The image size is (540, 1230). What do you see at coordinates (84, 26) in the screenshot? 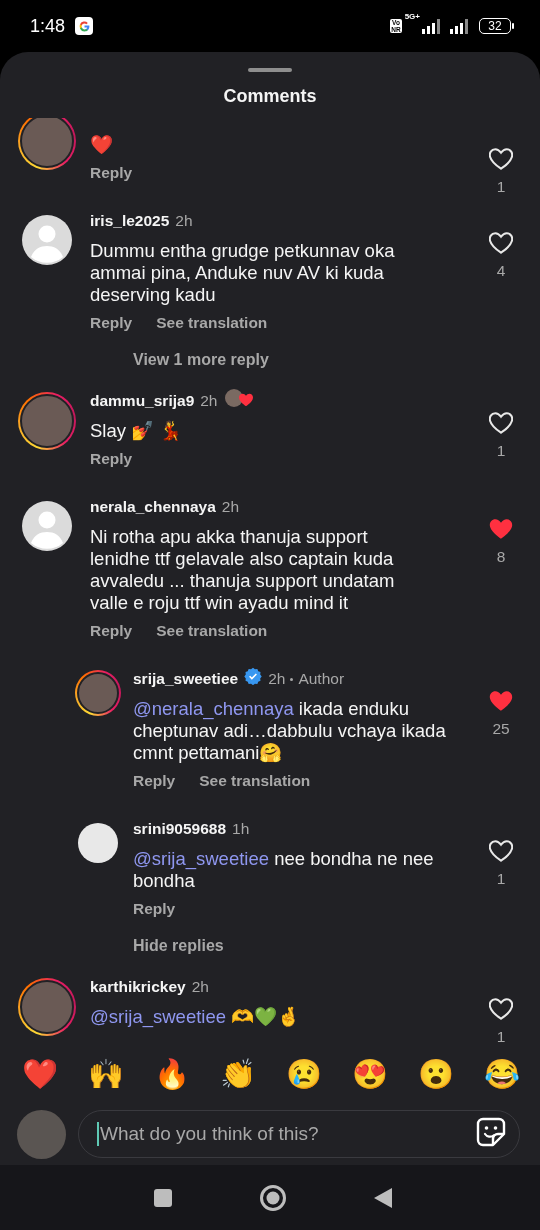
I see `app-notification-icon` at bounding box center [84, 26].